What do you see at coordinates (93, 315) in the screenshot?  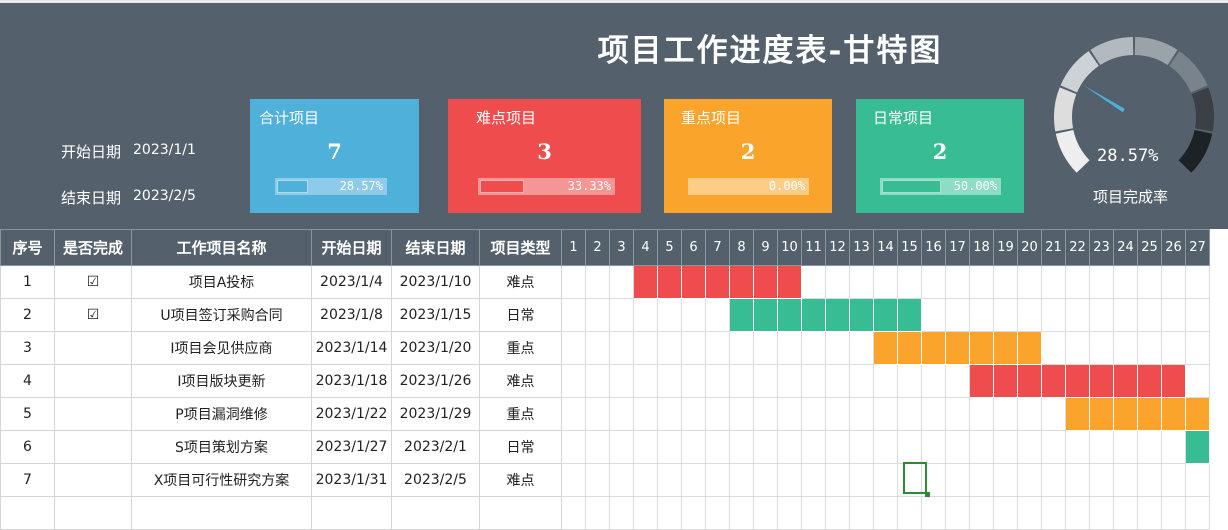 I see `cell-done: ☑` at bounding box center [93, 315].